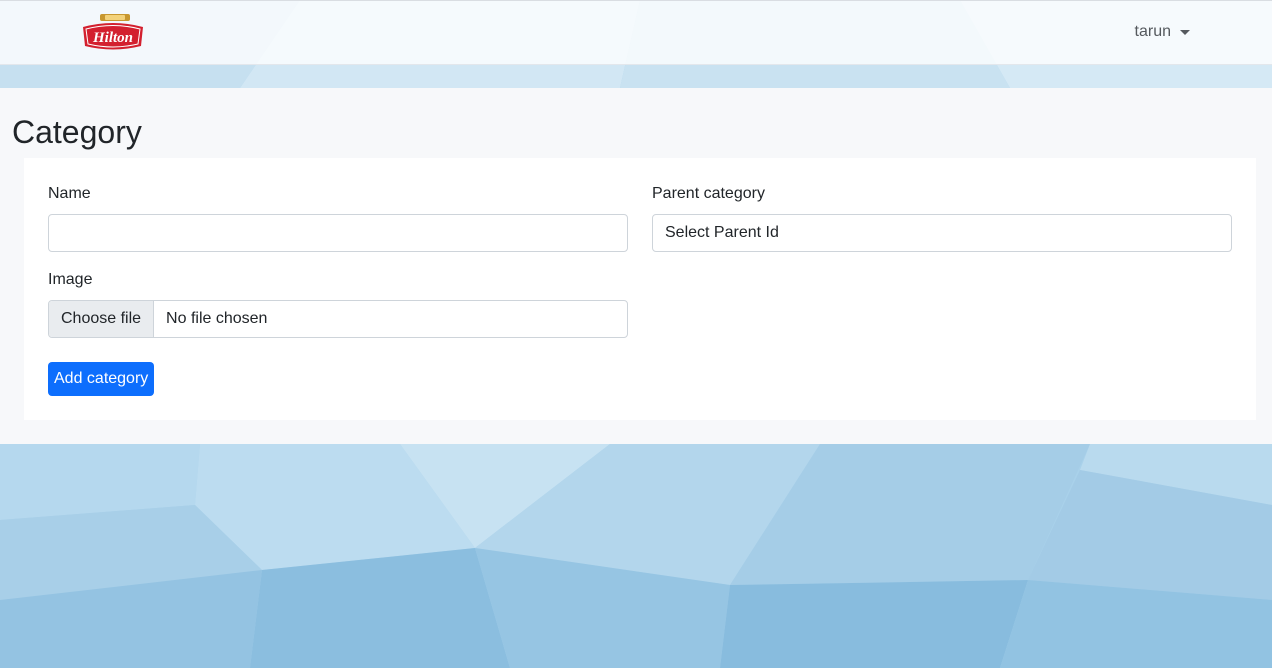  What do you see at coordinates (217, 318) in the screenshot?
I see `file-status-text: No file chosen` at bounding box center [217, 318].